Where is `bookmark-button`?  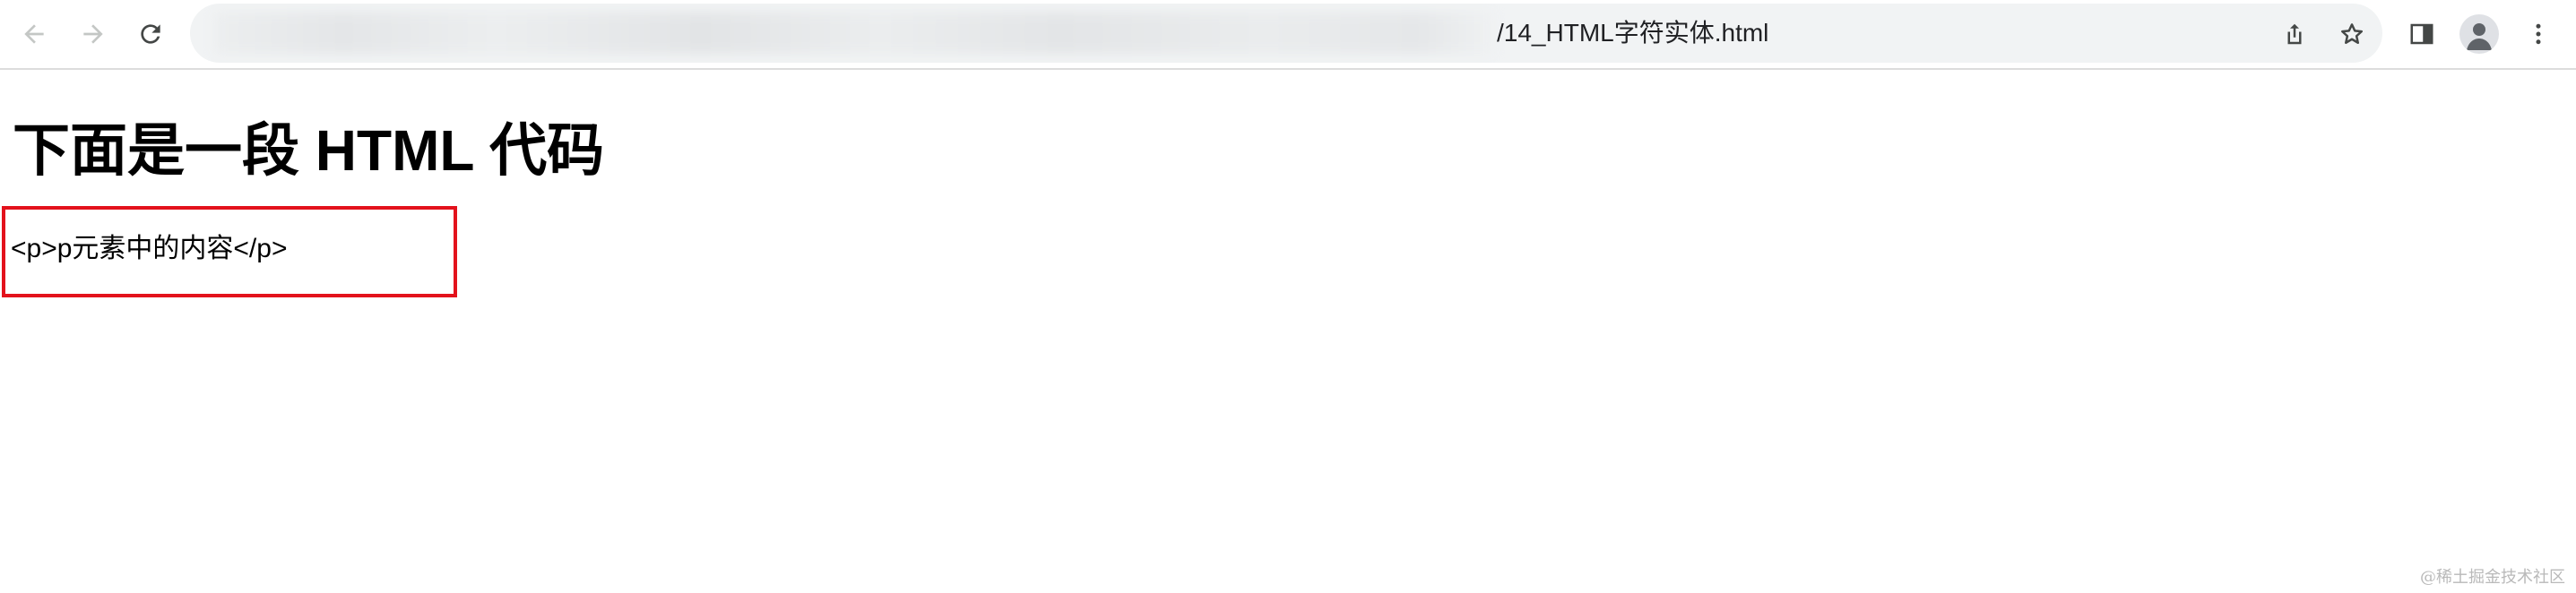 bookmark-button is located at coordinates (2352, 34).